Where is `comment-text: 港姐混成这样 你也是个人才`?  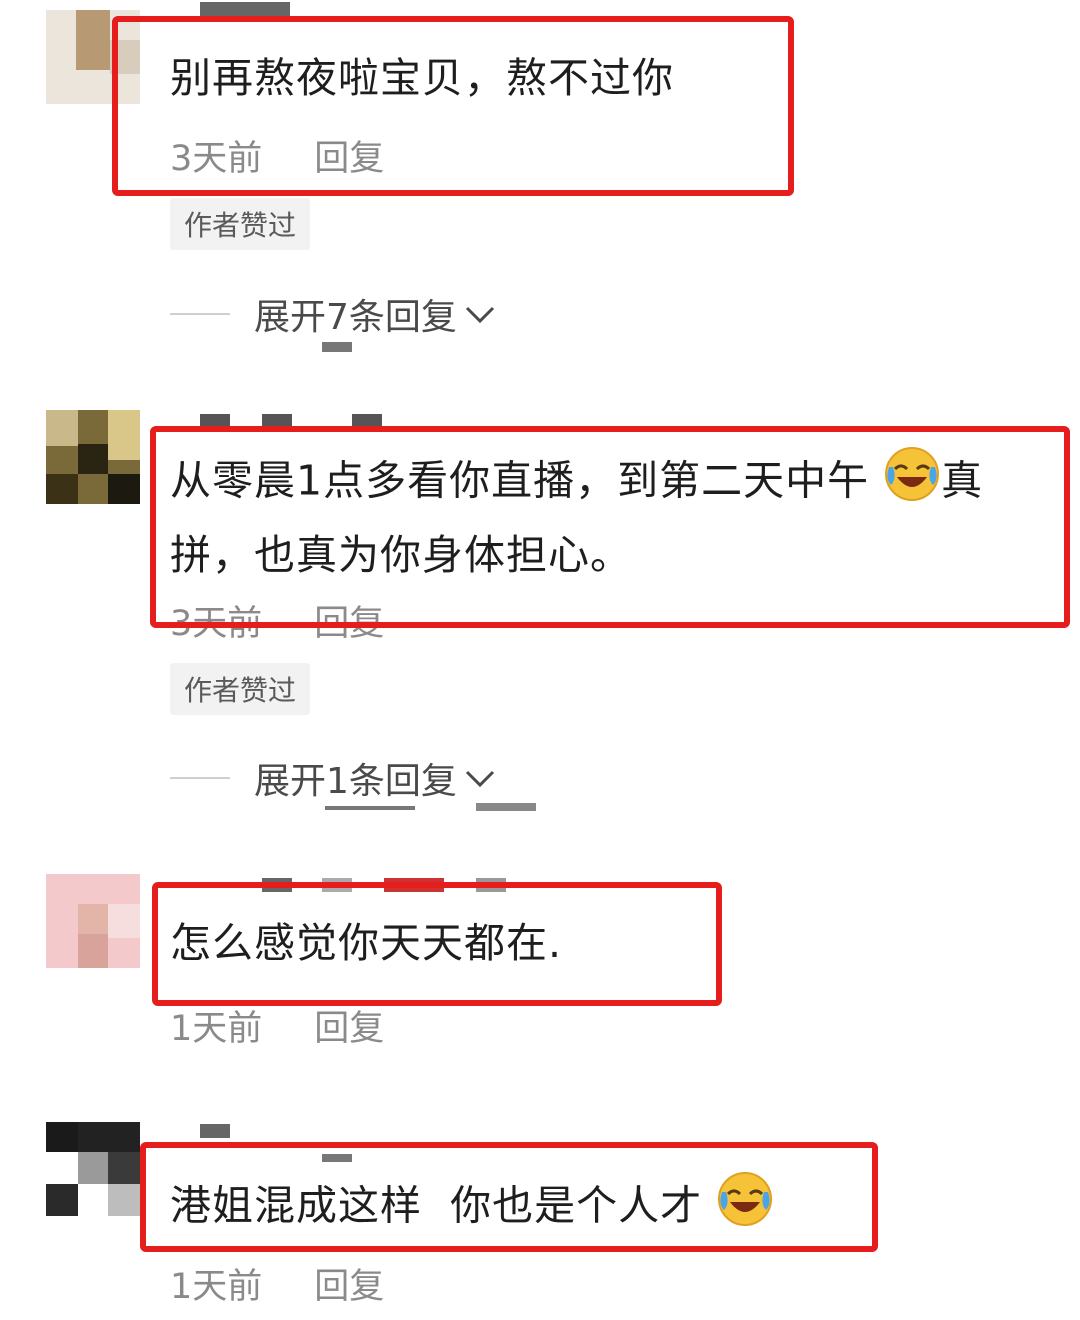 comment-text: 港姐混成这样 你也是个人才 is located at coordinates (472, 1208).